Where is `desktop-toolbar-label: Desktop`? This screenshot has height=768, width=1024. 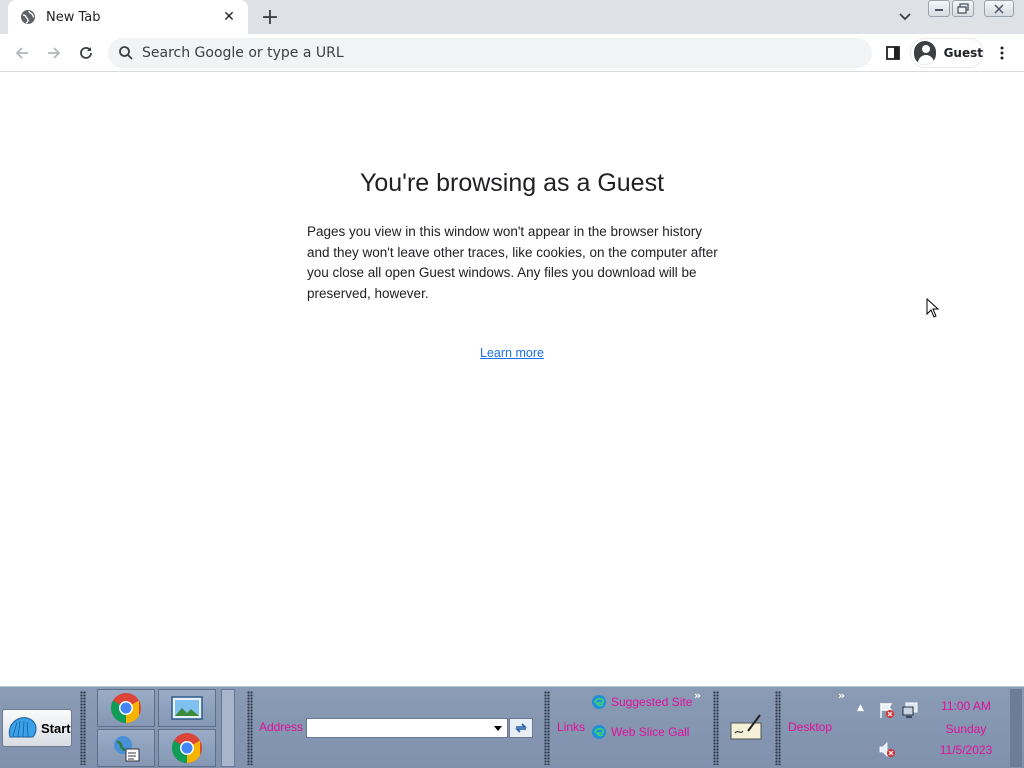 desktop-toolbar-label: Desktop is located at coordinates (810, 727).